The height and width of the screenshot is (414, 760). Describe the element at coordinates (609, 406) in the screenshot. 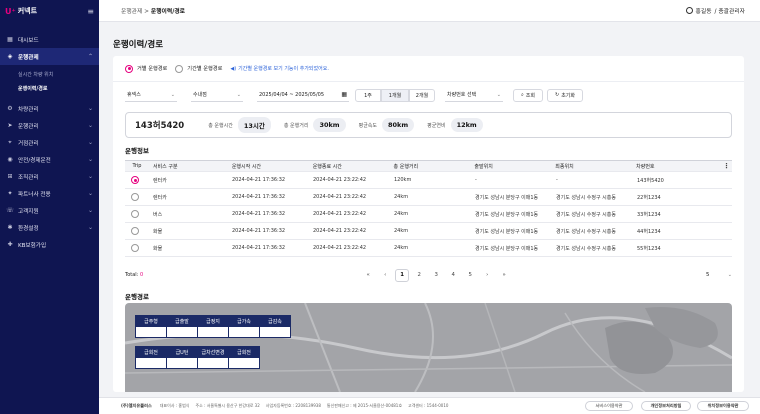

I see `terms-link: 서비스이용약관` at that location.